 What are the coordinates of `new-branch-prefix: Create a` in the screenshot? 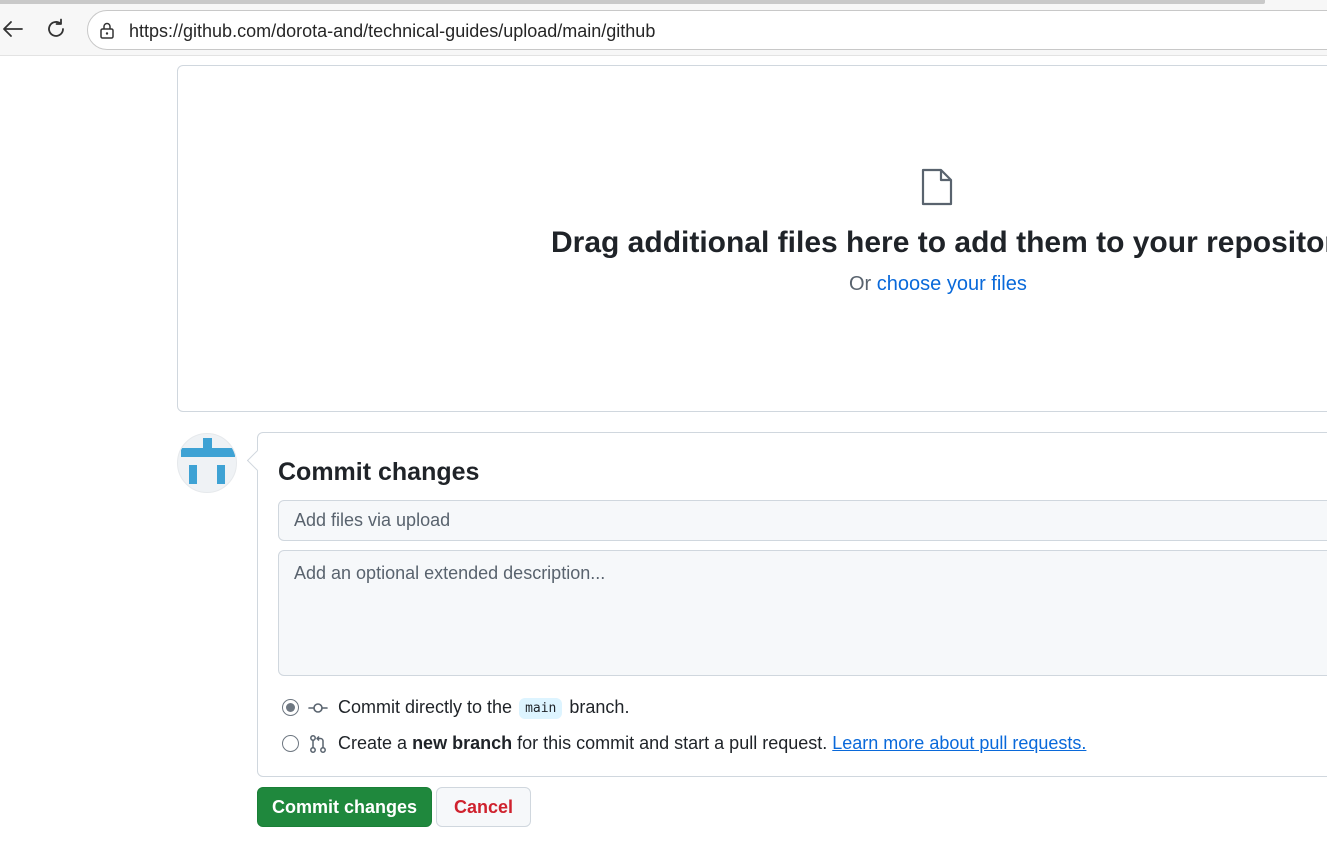 It's located at (373, 743).